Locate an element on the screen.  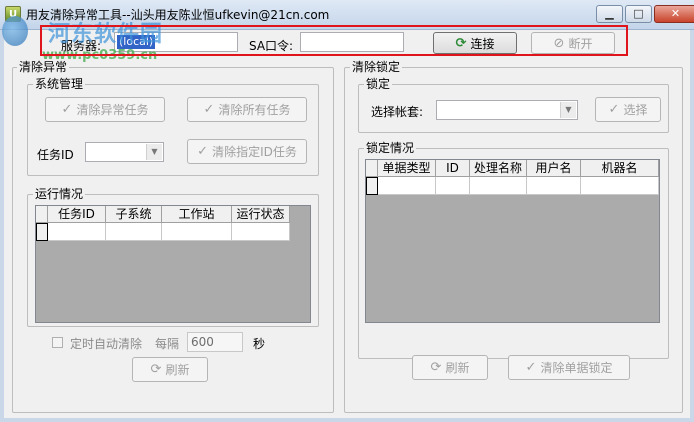
running-status-grid: 任务ID 子系统 工作站 运行状态 is located at coordinates (173, 264).